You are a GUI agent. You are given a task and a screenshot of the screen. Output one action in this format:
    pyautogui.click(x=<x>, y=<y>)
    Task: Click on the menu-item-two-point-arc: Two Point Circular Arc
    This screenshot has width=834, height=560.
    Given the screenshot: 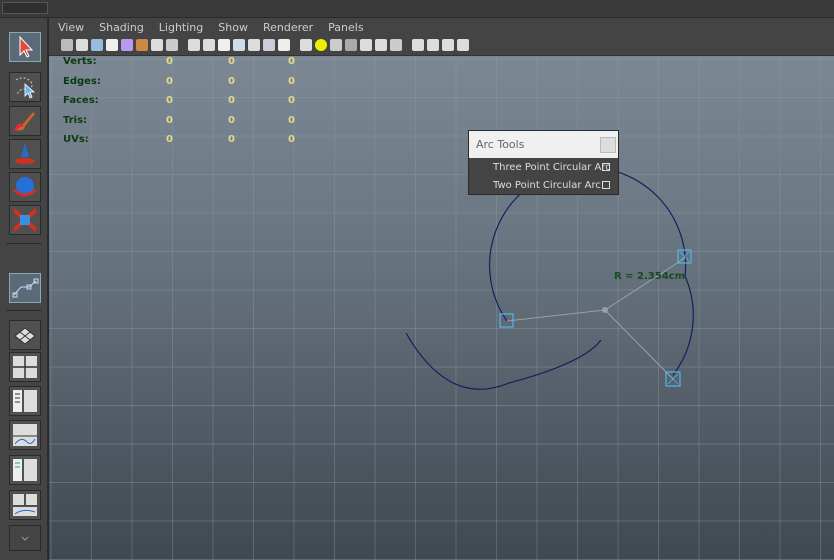 What is the action you would take?
    pyautogui.click(x=543, y=185)
    